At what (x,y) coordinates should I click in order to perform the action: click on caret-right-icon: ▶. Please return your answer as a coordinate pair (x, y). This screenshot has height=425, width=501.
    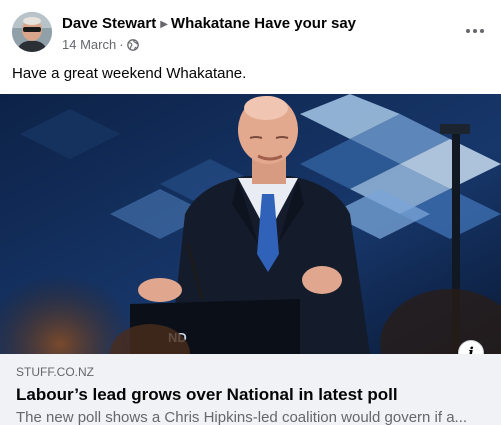
    Looking at the image, I should click on (164, 24).